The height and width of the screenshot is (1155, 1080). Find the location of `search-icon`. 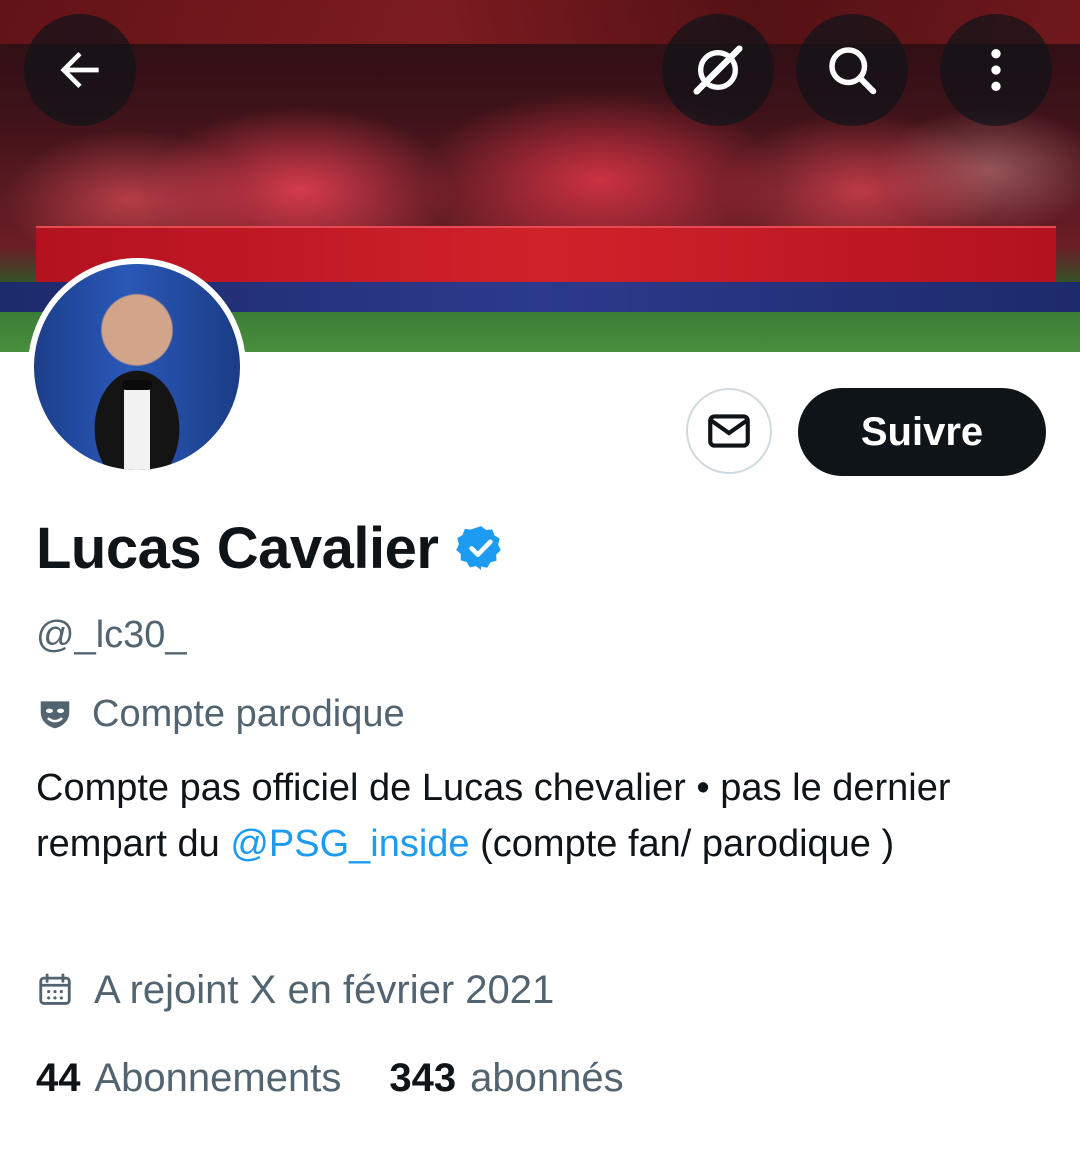

search-icon is located at coordinates (853, 71).